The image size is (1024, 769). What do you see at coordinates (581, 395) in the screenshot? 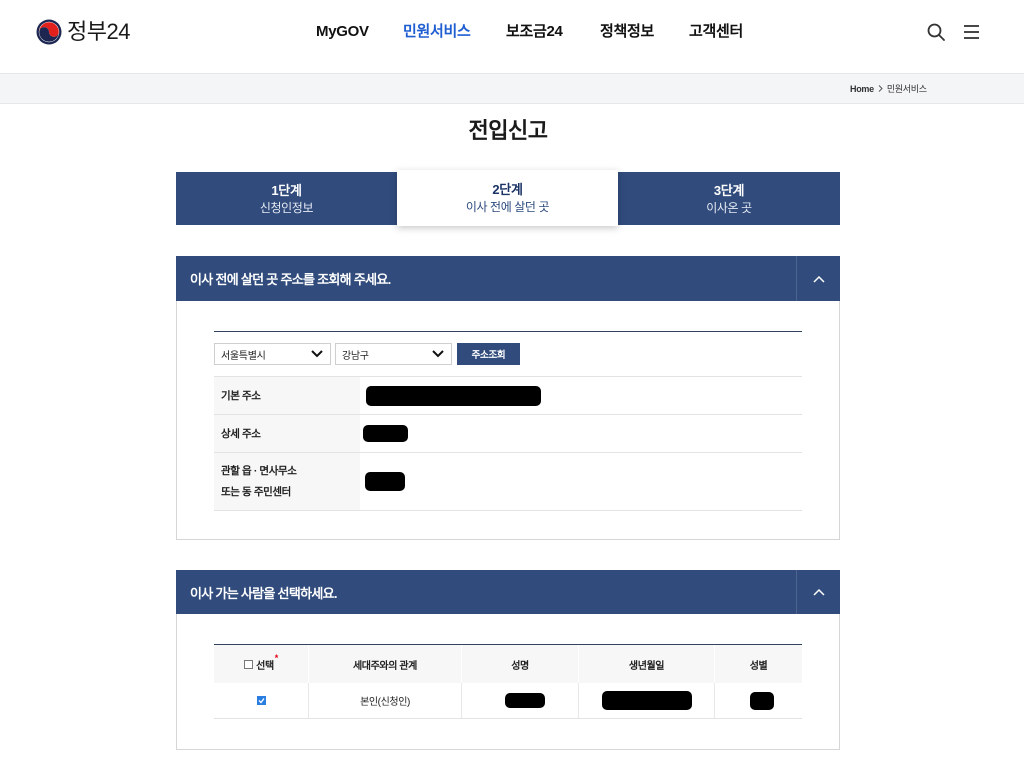
I see `basic-address-value` at bounding box center [581, 395].